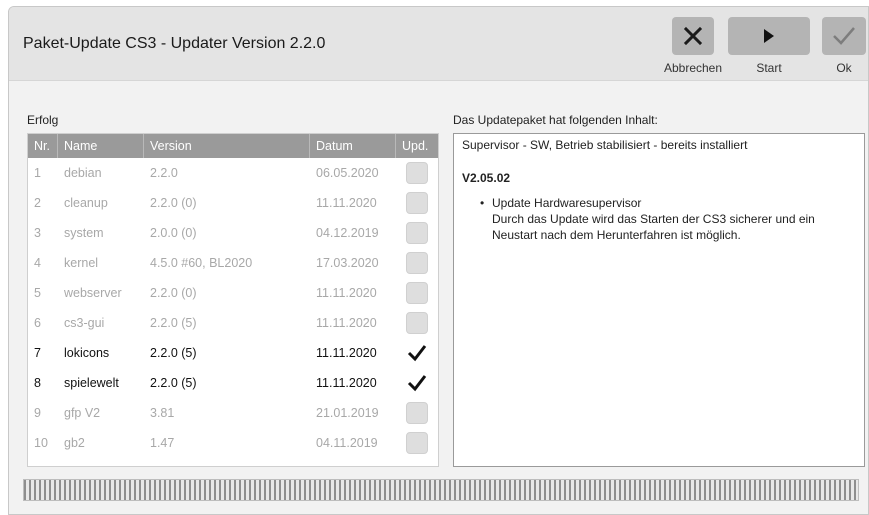 The width and height of the screenshot is (869, 515). I want to click on row-name: cleanup, so click(86, 203).